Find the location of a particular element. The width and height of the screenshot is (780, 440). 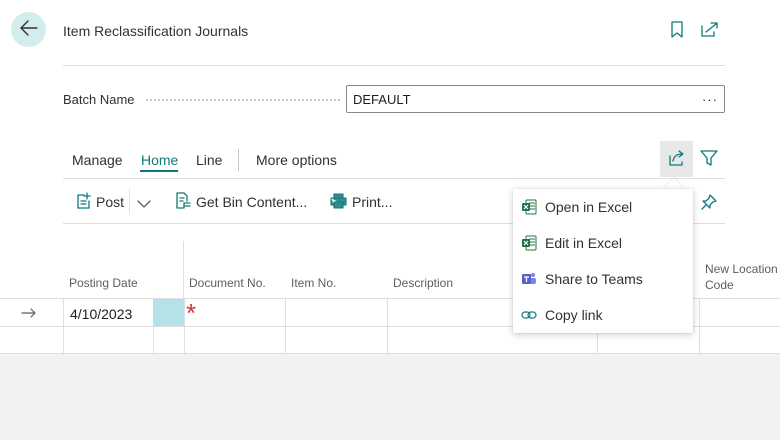

posting-date-cell: 4/10/2023 is located at coordinates (101, 314).